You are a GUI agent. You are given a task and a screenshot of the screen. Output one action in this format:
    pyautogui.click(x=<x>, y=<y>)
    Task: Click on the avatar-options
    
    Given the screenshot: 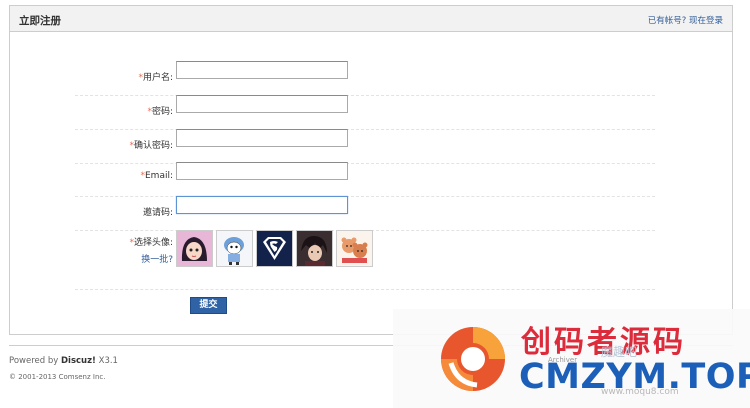 What is the action you would take?
    pyautogui.click(x=274, y=248)
    